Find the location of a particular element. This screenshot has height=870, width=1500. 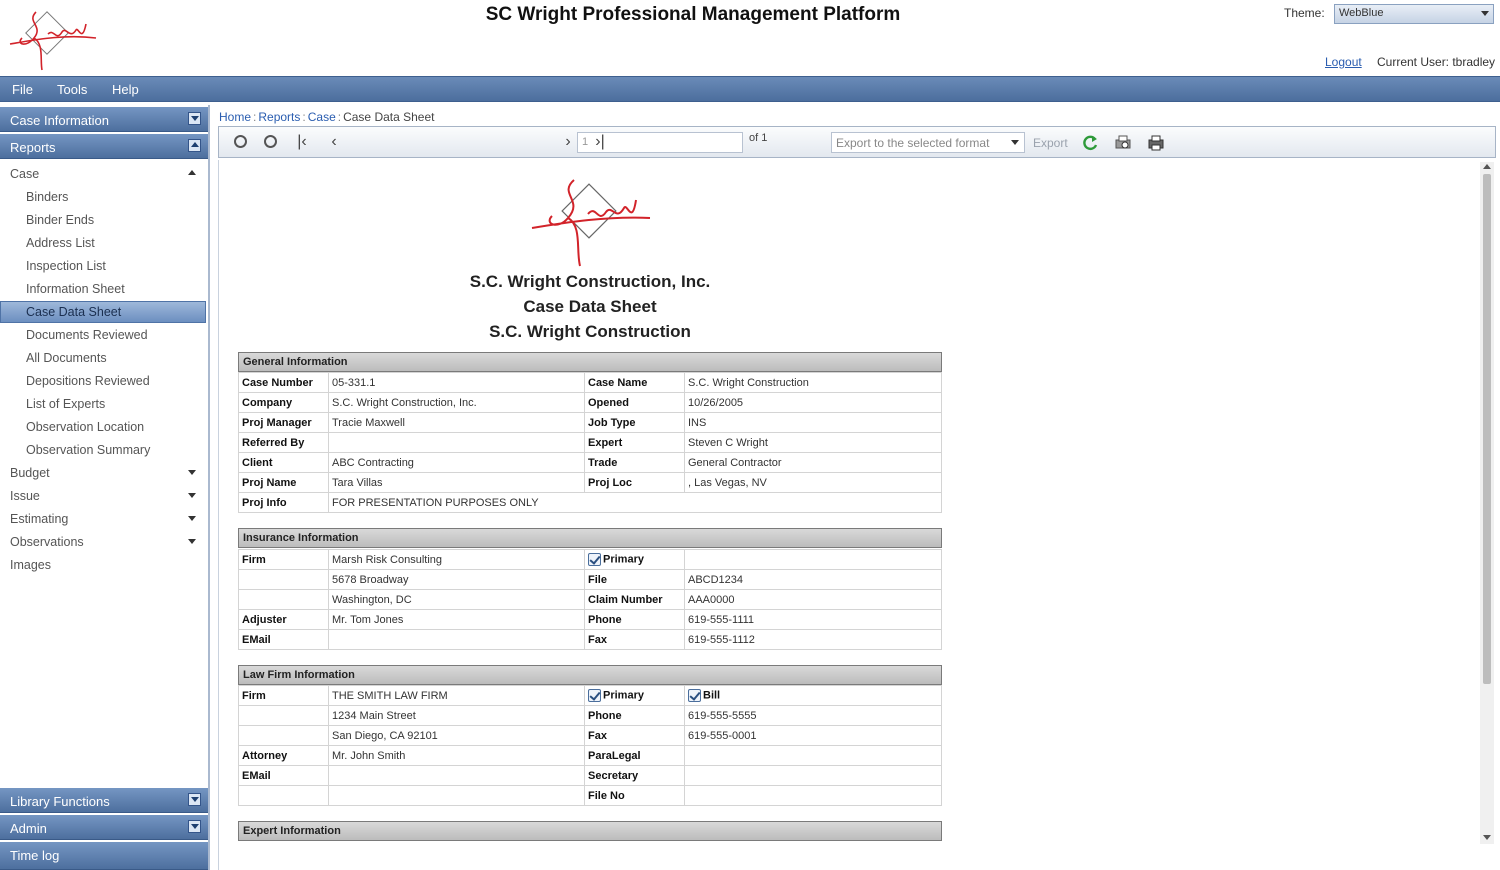

tree-item-observation-summary: Observation Summary is located at coordinates (103, 450).